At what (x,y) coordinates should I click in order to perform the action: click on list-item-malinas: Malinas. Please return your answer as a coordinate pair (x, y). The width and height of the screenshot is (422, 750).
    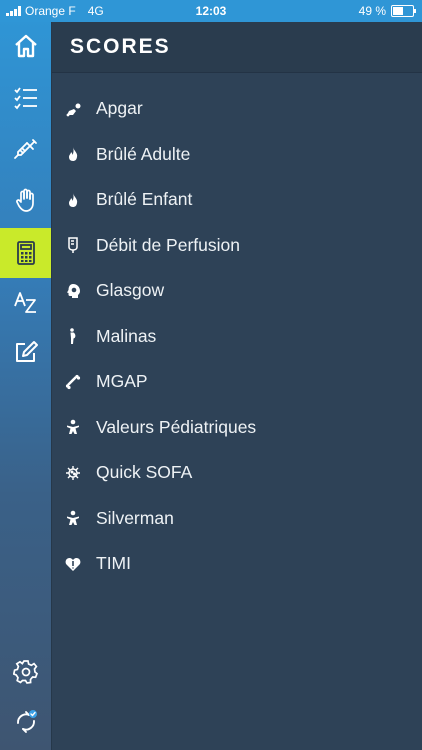
    Looking at the image, I should click on (237, 337).